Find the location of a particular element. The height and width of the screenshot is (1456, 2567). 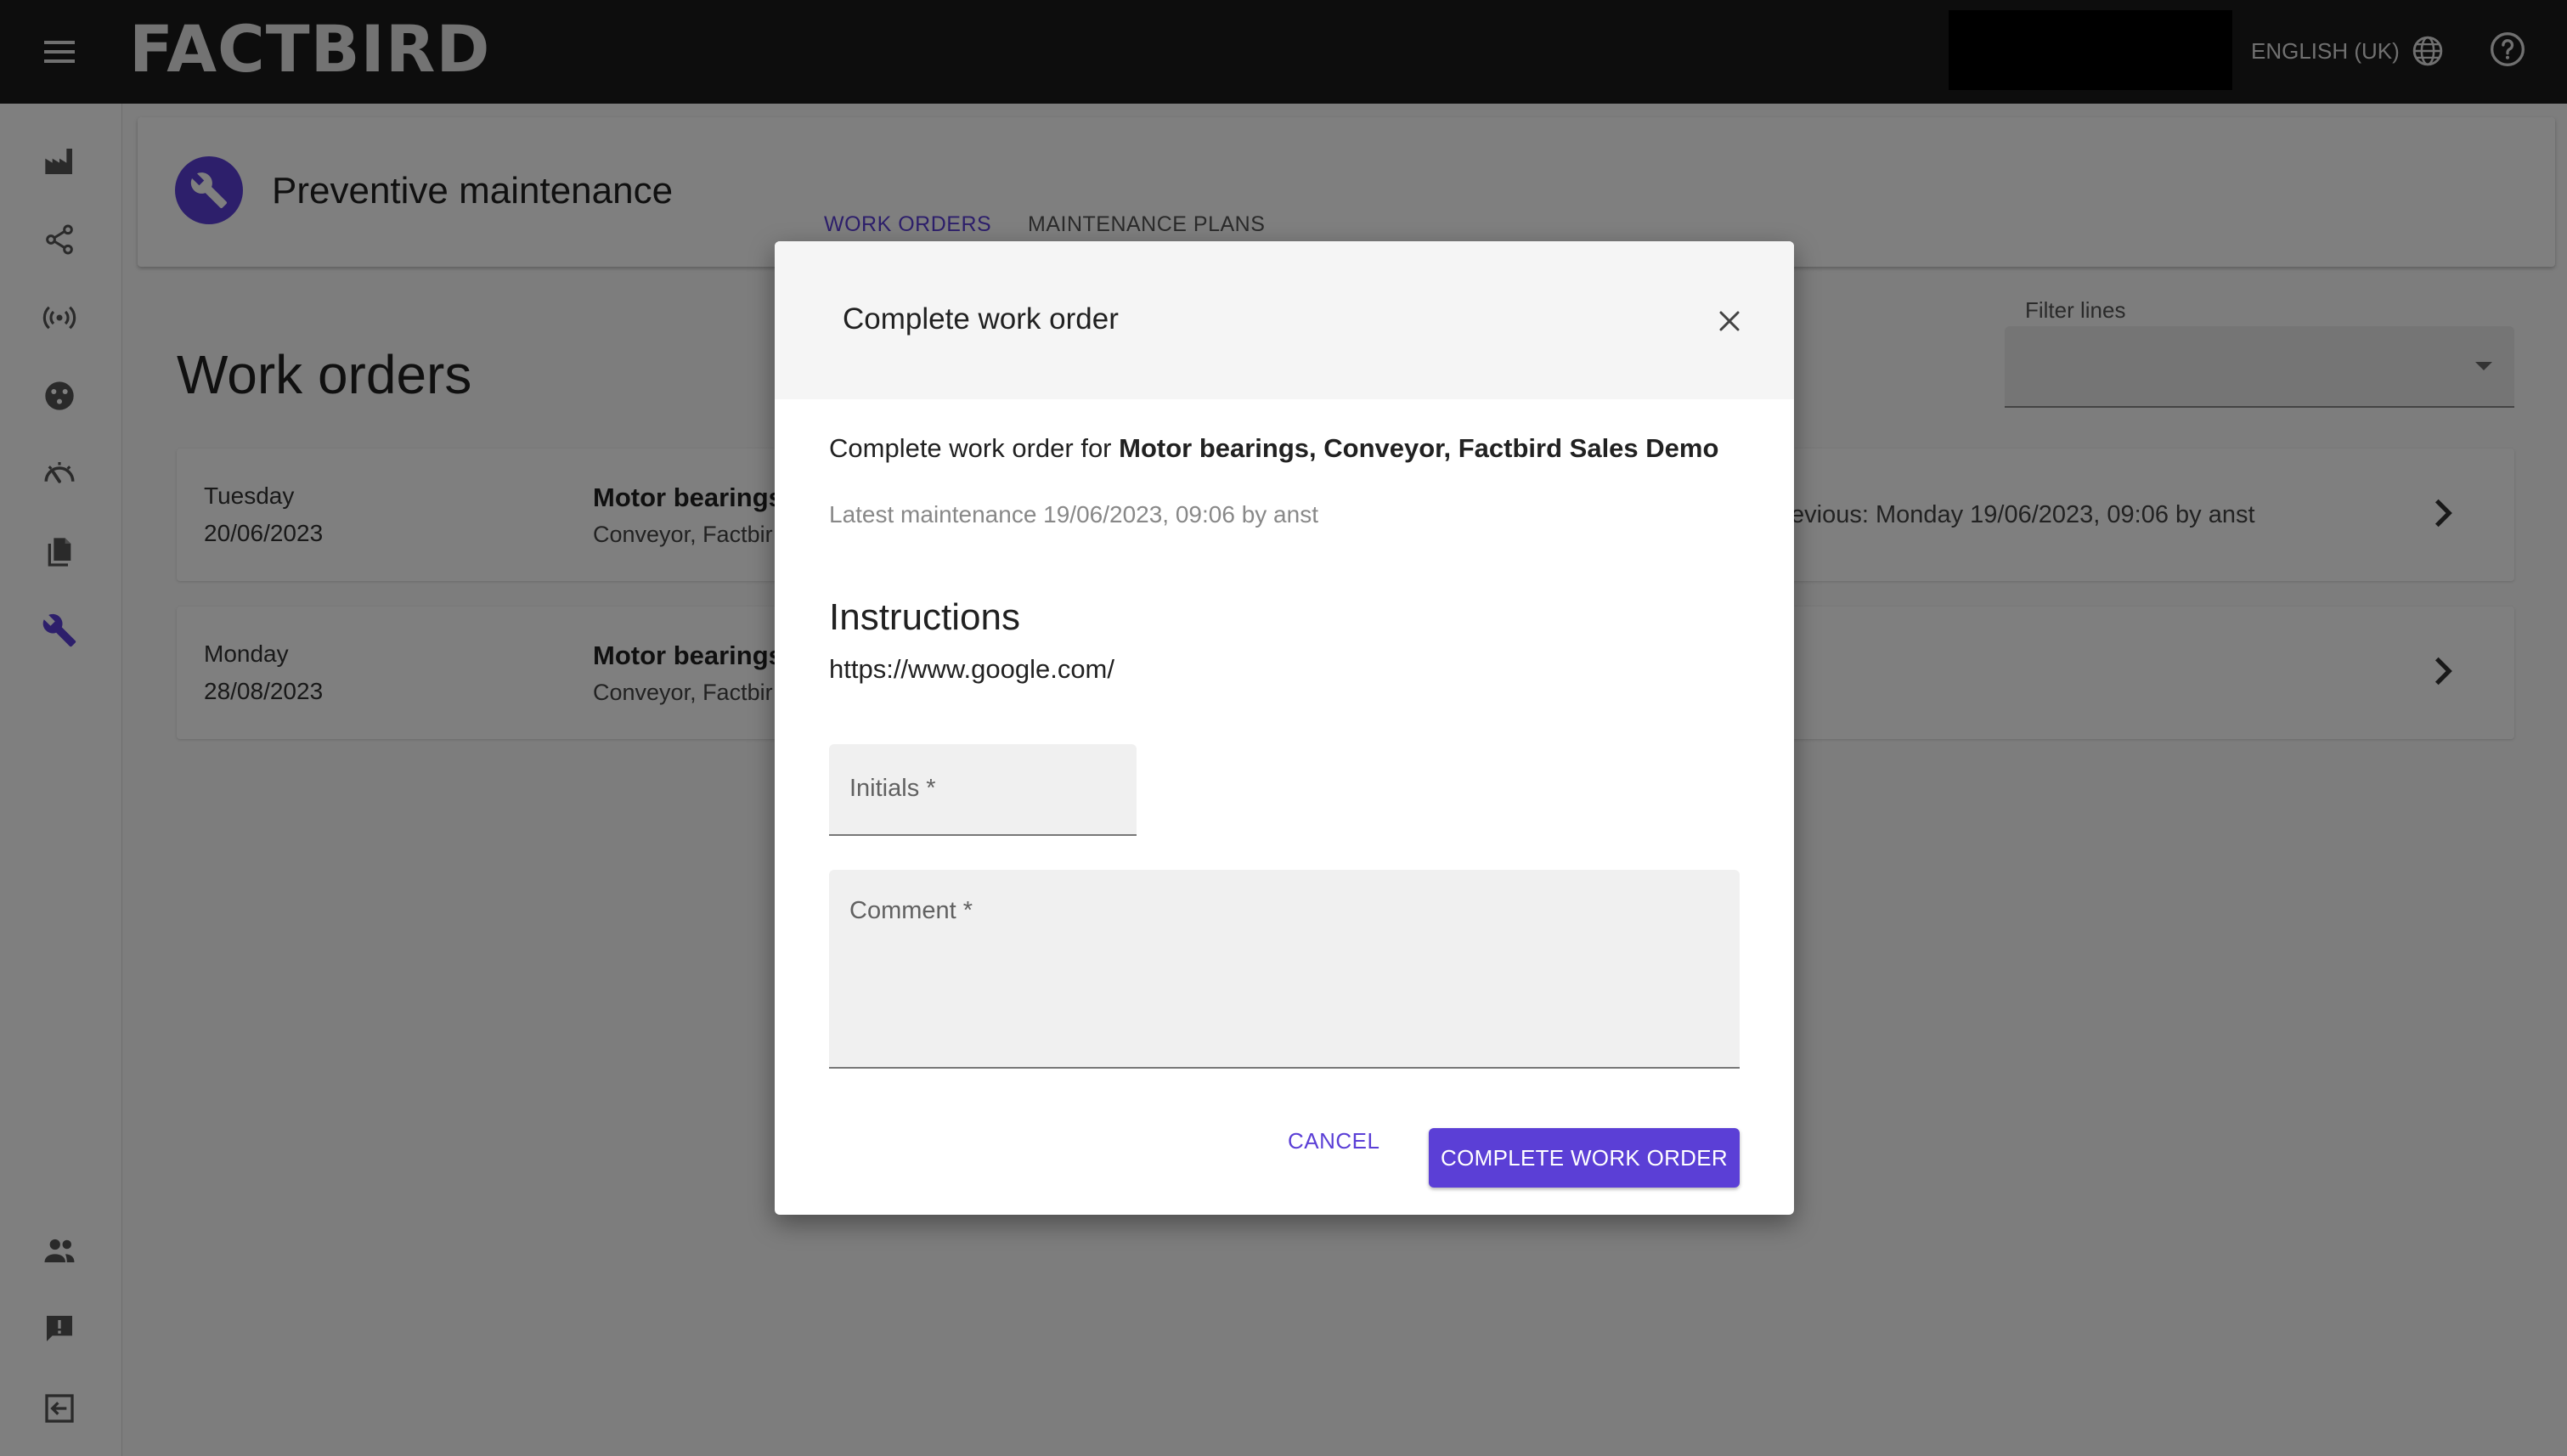

dialog-header: Complete work order is located at coordinates (1284, 320).